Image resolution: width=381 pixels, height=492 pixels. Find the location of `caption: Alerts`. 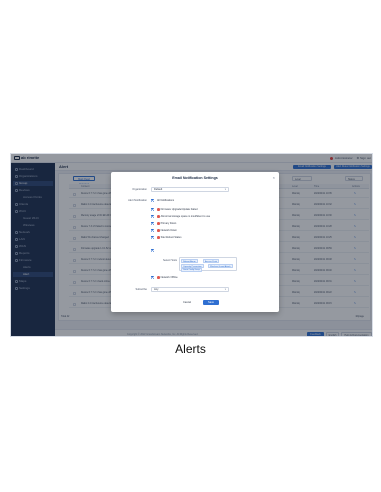

caption: Alerts is located at coordinates (190, 349).